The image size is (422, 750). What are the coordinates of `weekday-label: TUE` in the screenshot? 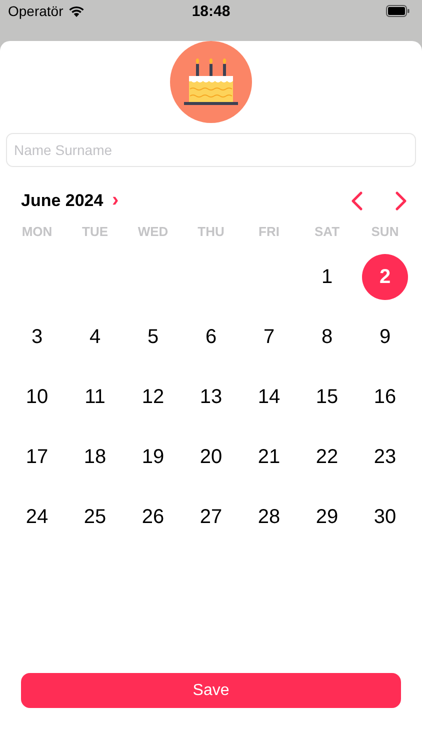 It's located at (95, 231).